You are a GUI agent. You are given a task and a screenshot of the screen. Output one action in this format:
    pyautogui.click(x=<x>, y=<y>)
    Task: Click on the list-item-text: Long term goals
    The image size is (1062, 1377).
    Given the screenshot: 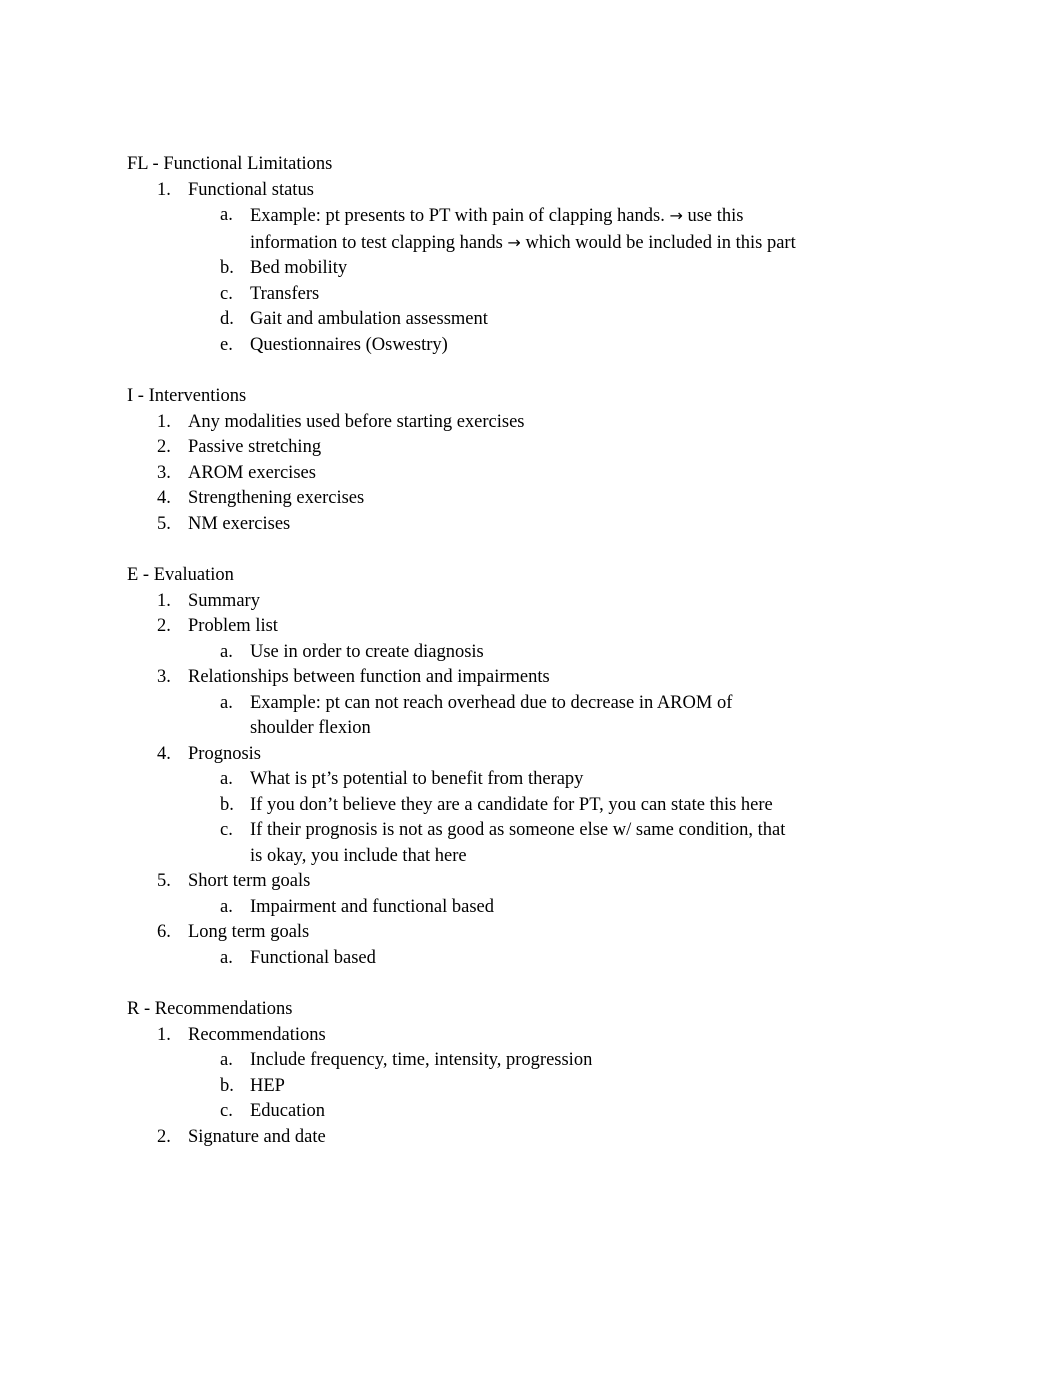 What is the action you would take?
    pyautogui.click(x=249, y=932)
    